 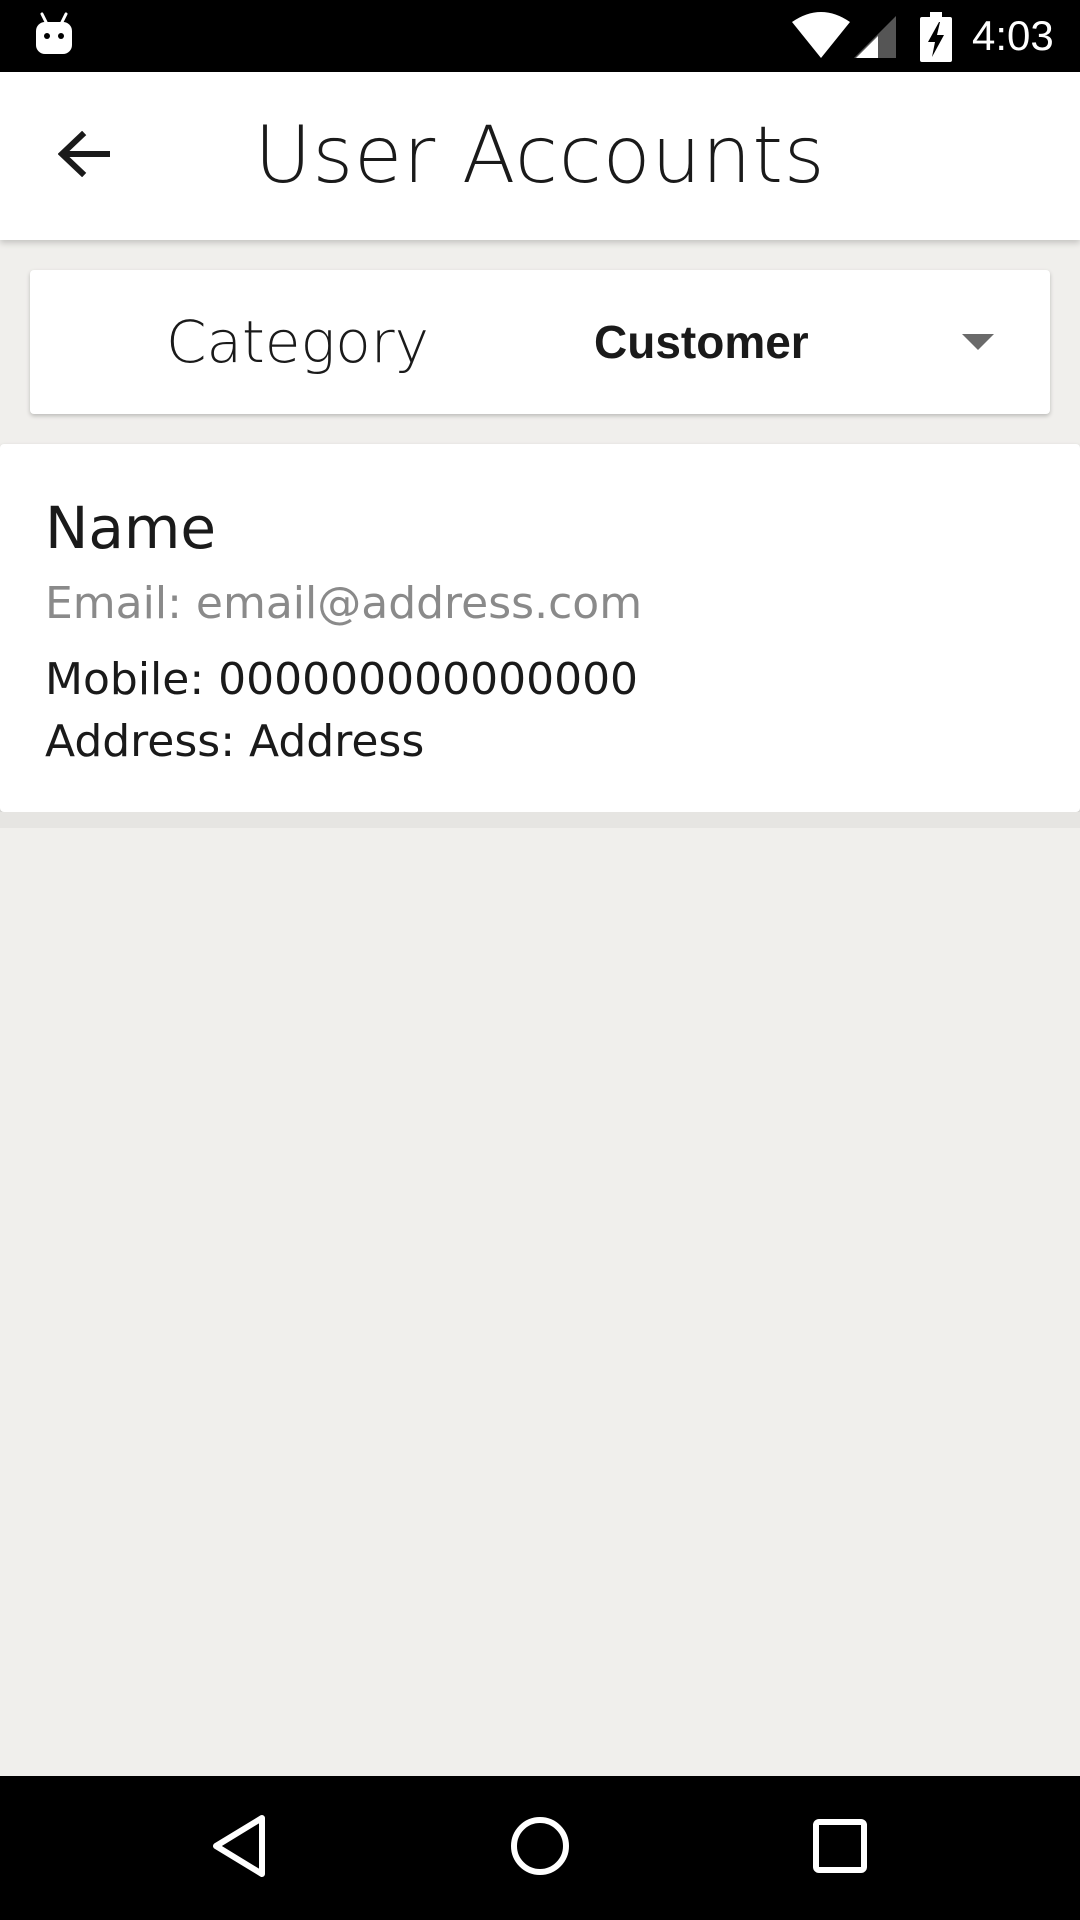 I want to click on category-label: Category, so click(x=297, y=342).